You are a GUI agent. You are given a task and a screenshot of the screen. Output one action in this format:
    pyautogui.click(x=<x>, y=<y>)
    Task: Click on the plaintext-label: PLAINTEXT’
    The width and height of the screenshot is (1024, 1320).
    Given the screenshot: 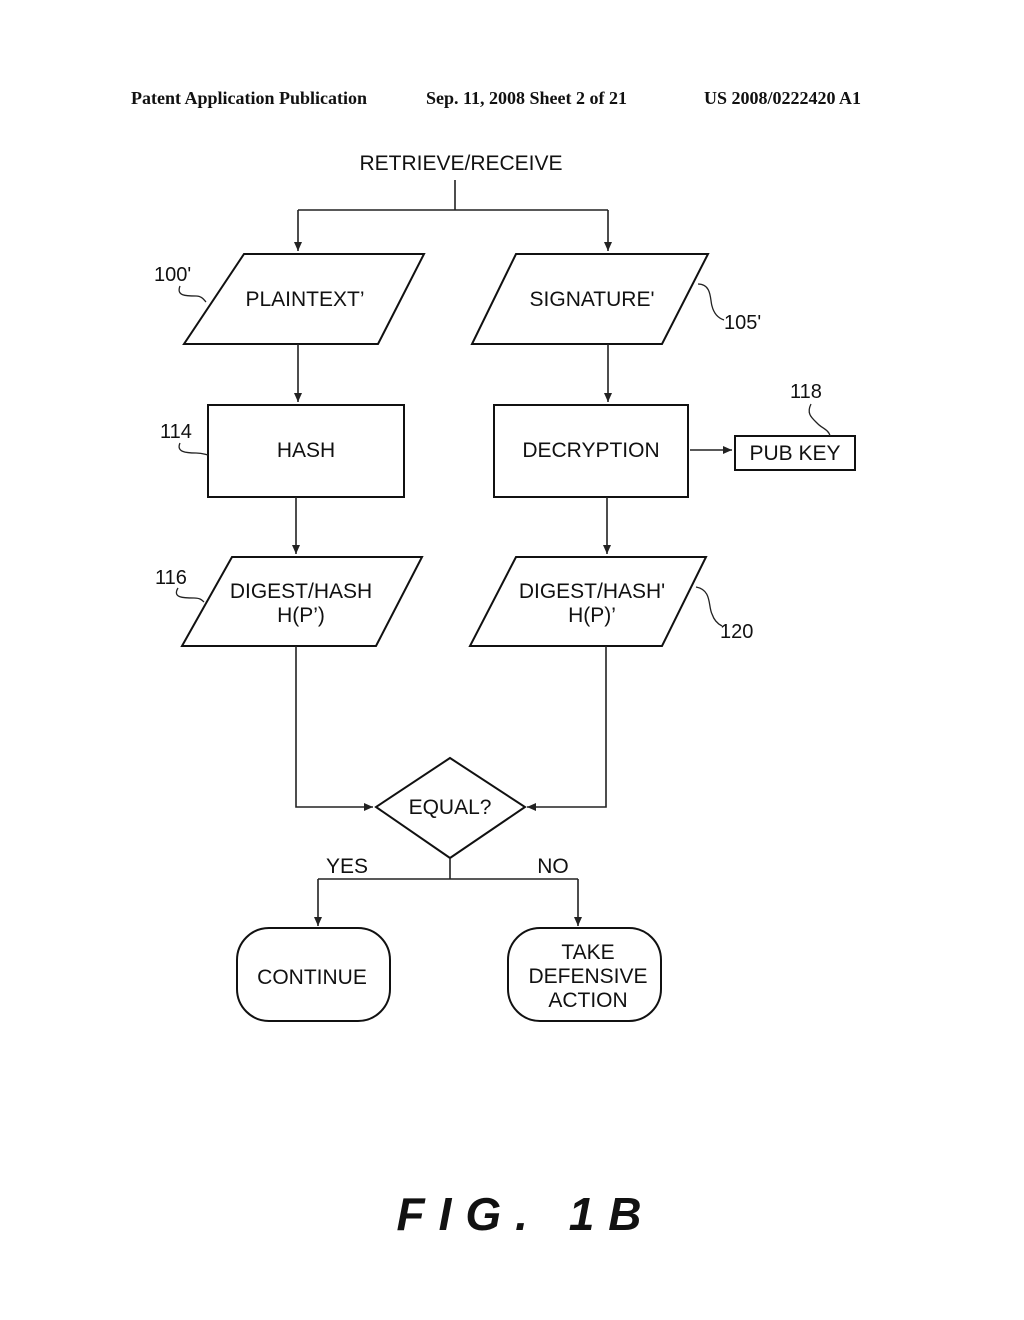 What is the action you would take?
    pyautogui.click(x=304, y=299)
    